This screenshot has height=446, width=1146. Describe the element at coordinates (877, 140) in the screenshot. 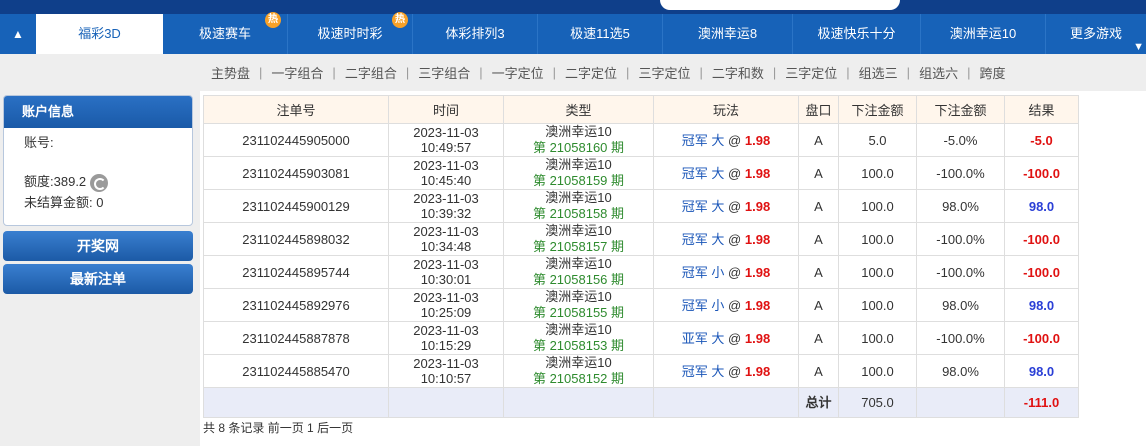

I see `bet-amount: 5.0` at that location.